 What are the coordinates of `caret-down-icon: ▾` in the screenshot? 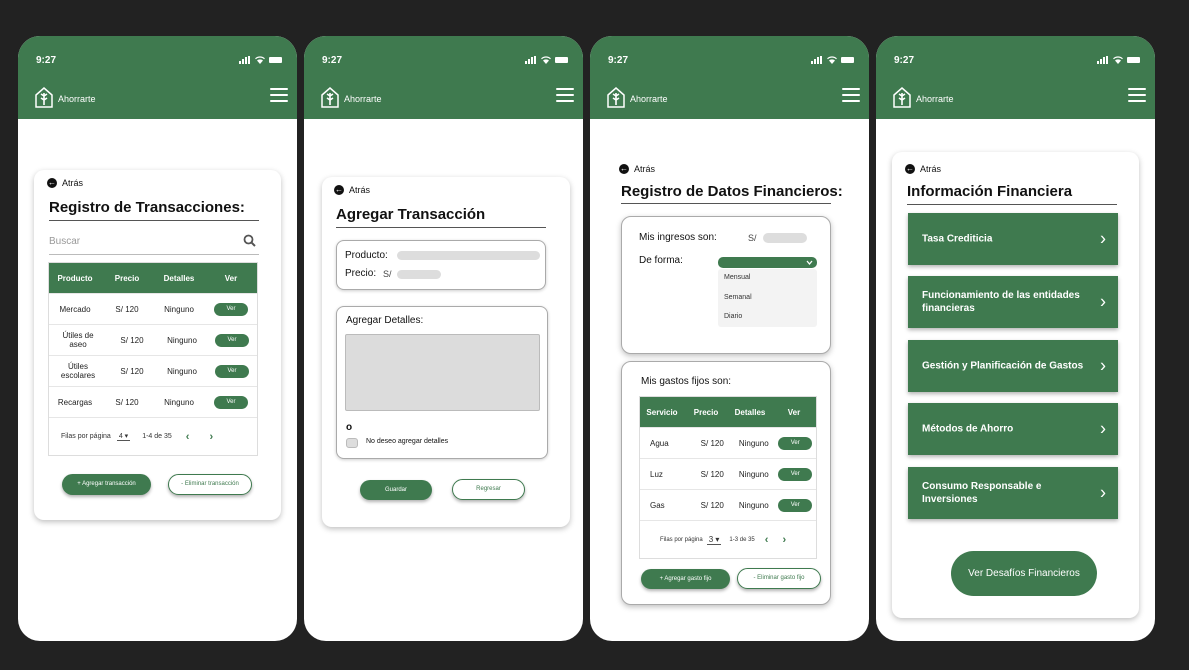 It's located at (126, 436).